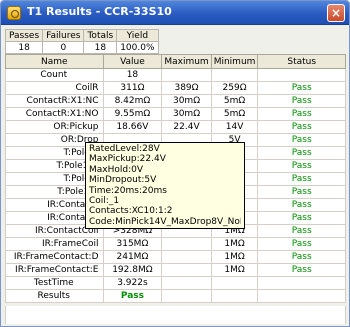  I want to click on tooltip-line: Time:20ms:20ms, so click(128, 190).